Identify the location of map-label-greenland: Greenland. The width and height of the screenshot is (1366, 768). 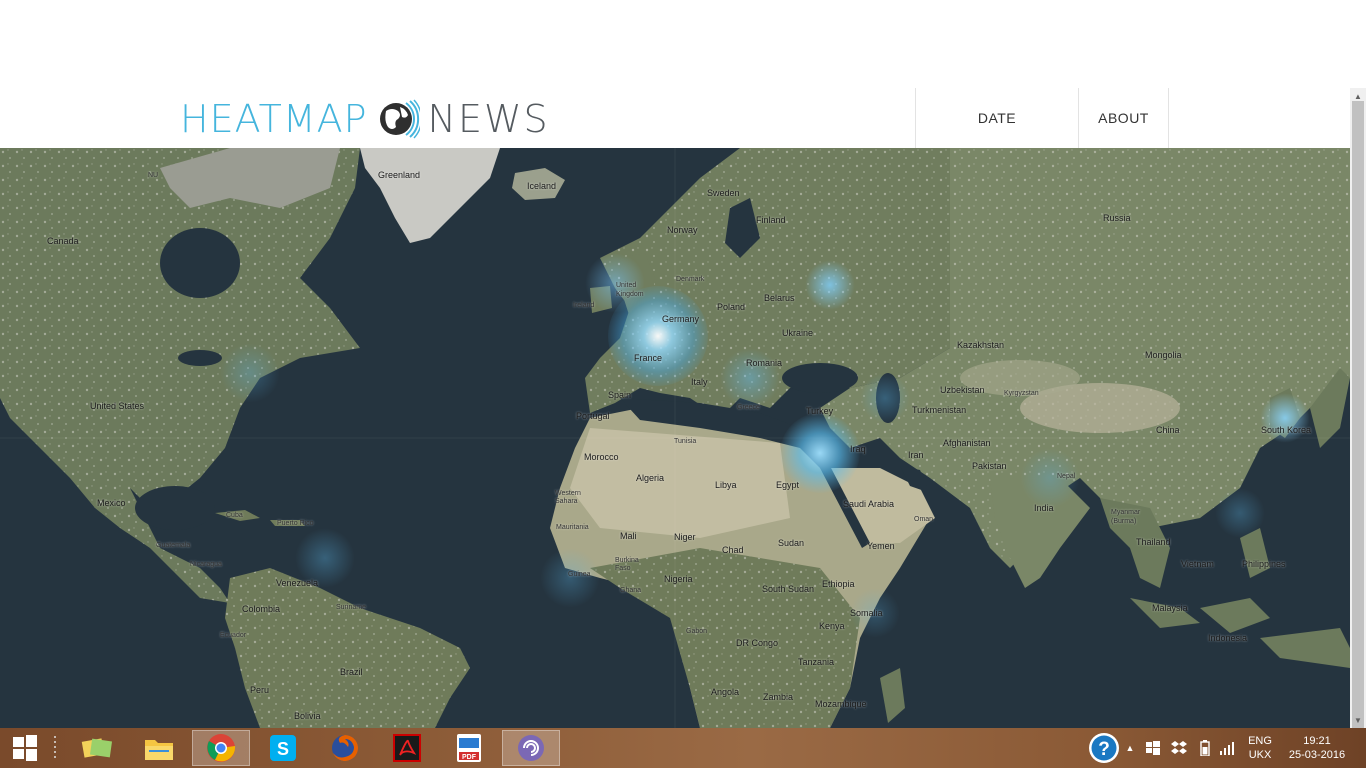
(399, 175).